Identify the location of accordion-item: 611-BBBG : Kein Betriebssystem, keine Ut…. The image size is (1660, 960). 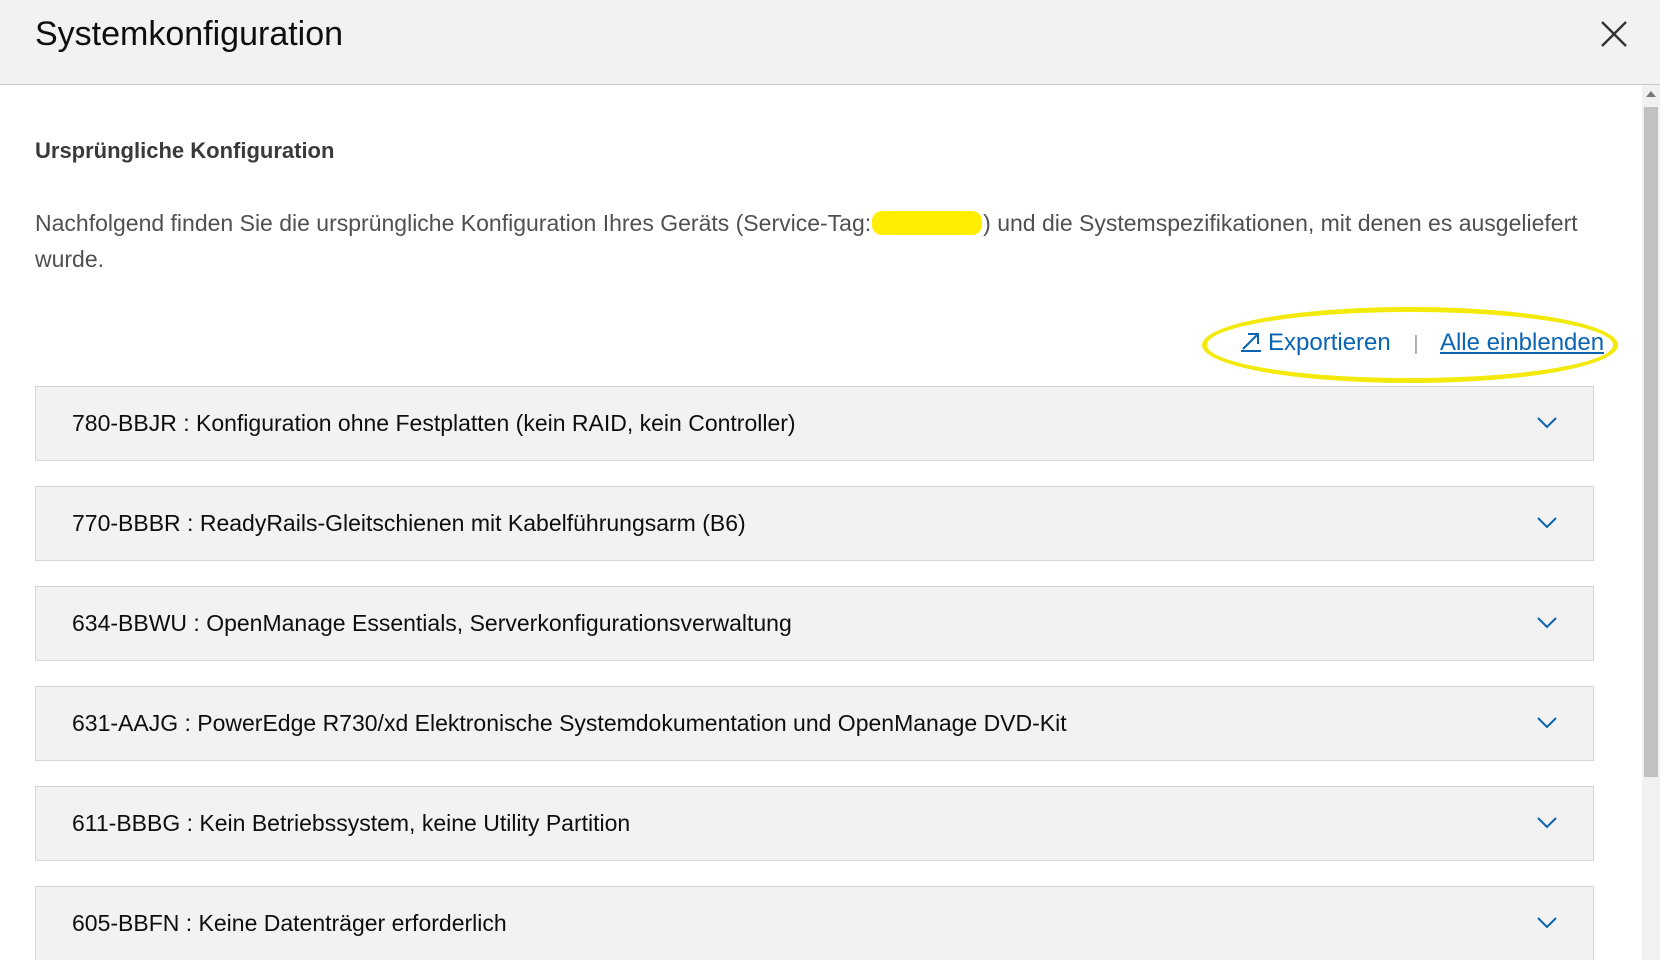
(814, 823).